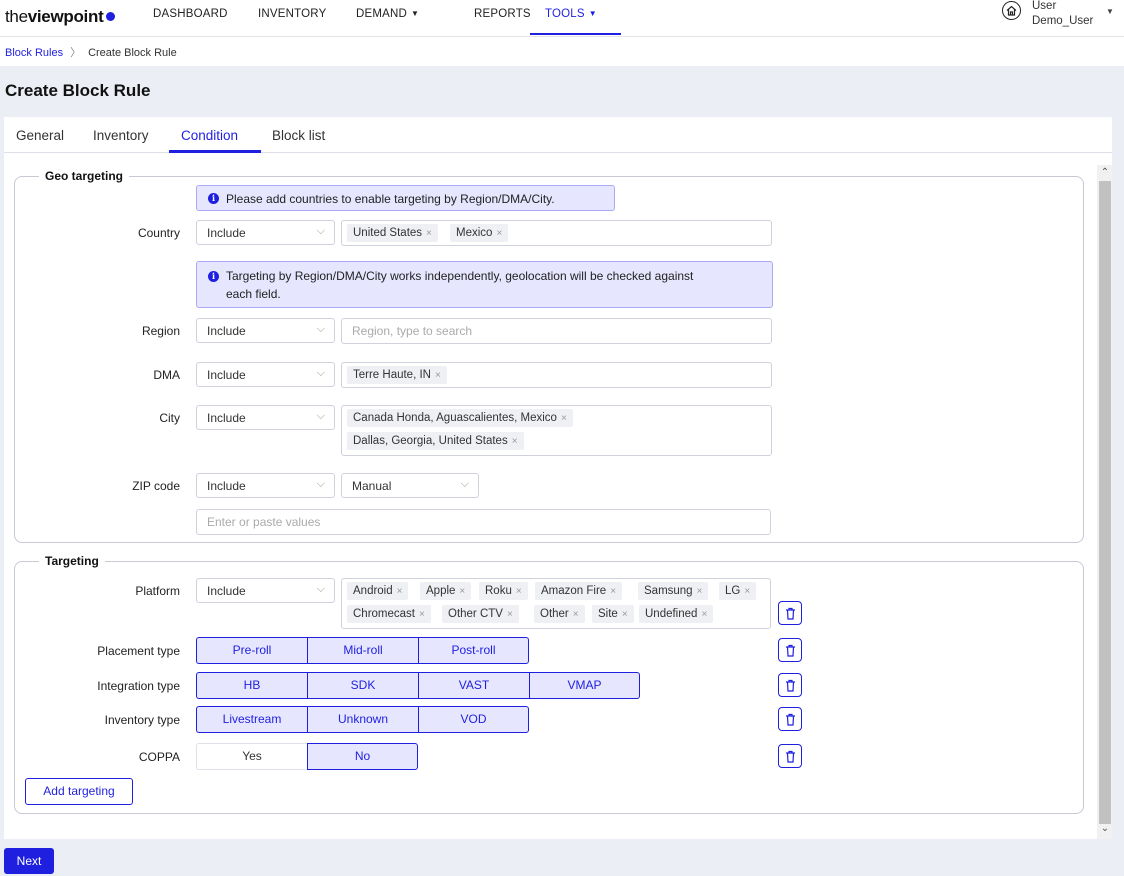 Image resolution: width=1124 pixels, height=876 pixels. What do you see at coordinates (265, 590) in the screenshot?
I see `platform-mode-select: Include ⌵` at bounding box center [265, 590].